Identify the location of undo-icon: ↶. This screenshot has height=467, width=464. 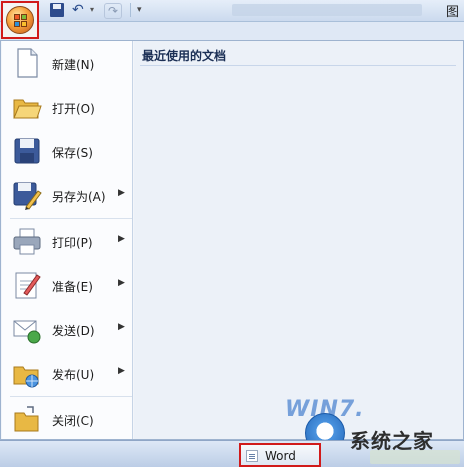
(80, 11).